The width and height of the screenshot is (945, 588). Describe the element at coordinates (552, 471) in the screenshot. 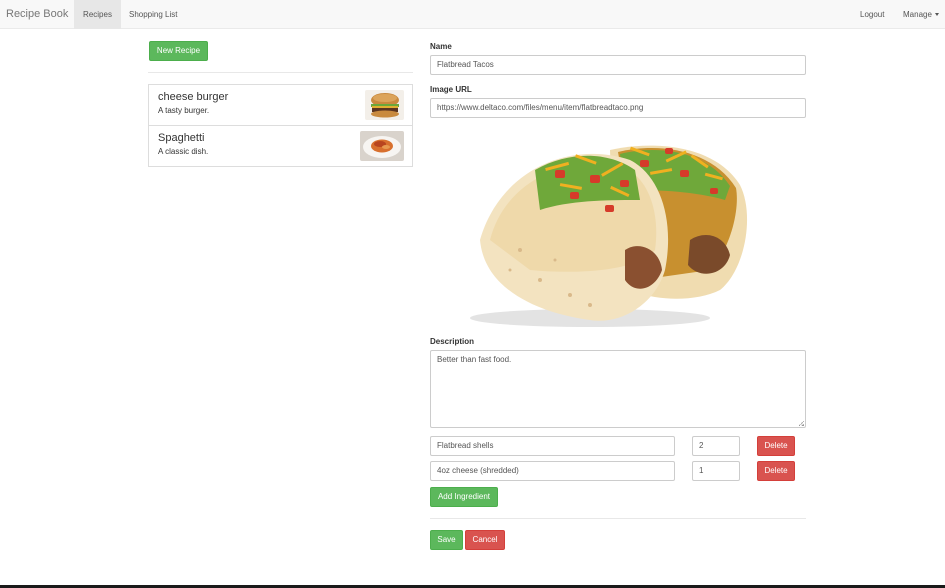

I see `ingredient-name-input: 4oz cheese (shredded)` at that location.